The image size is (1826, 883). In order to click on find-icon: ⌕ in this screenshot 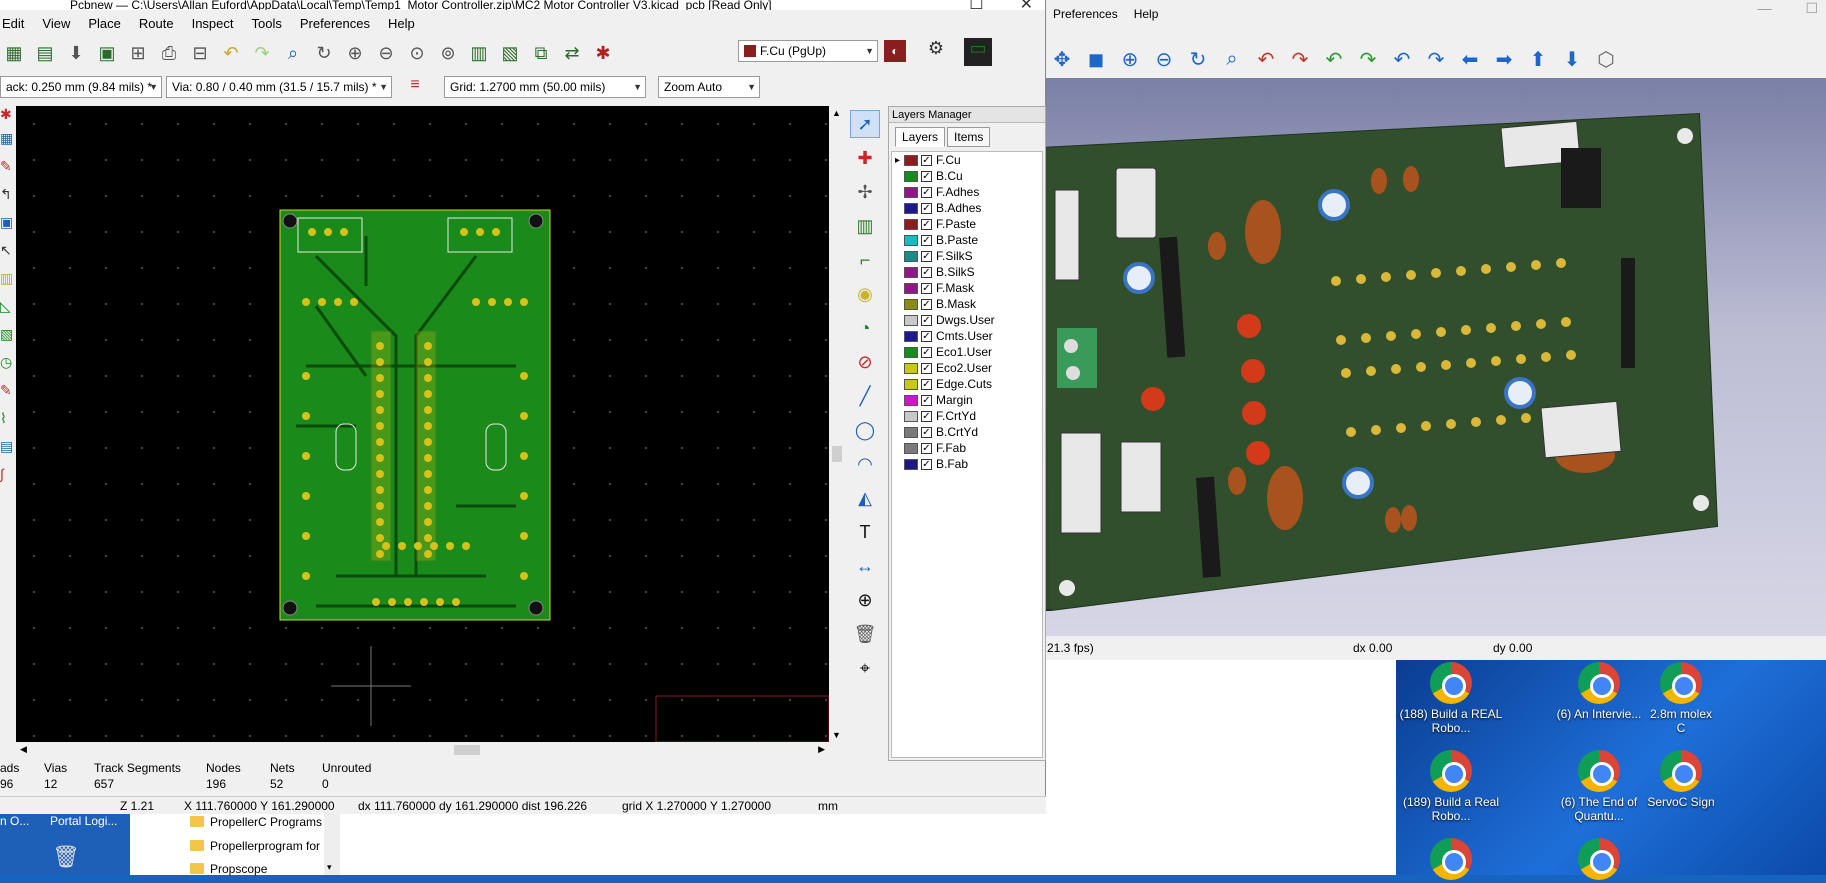, I will do `click(293, 53)`.